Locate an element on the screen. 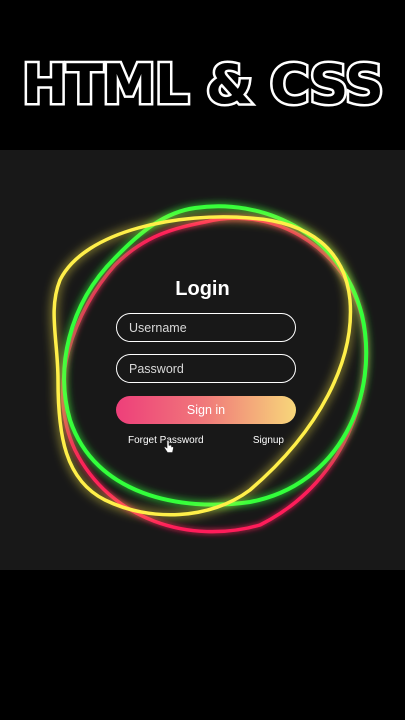  hand-pointer-icon is located at coordinates (169, 446).